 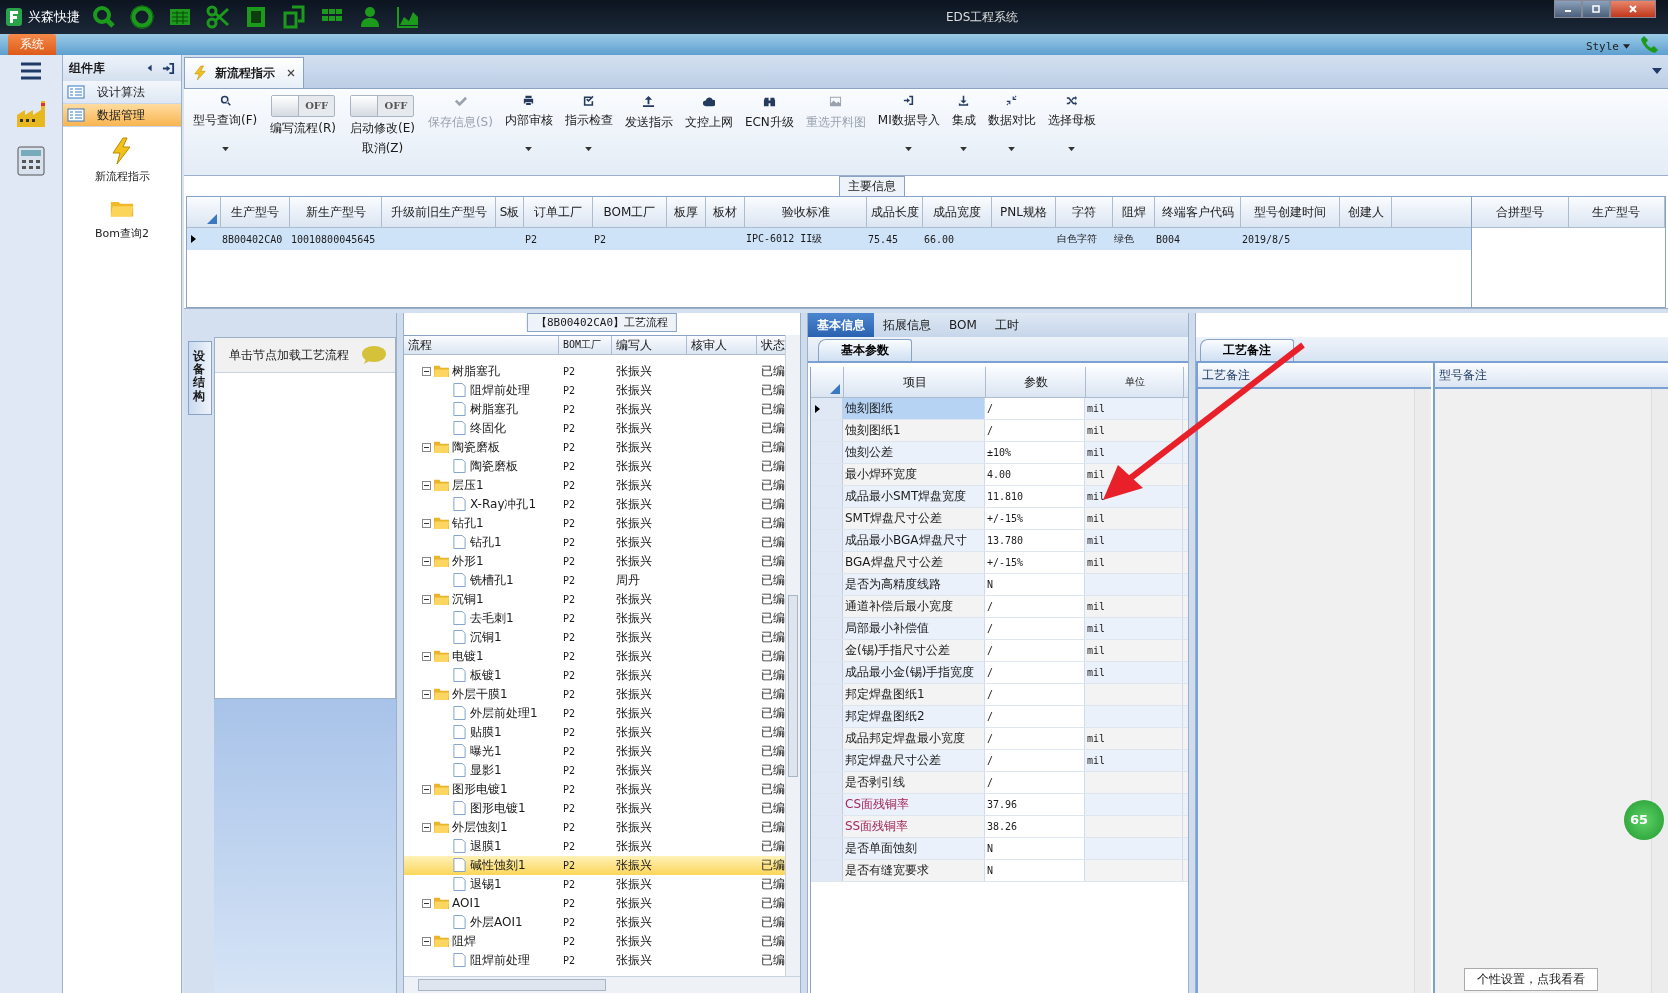 I want to click on close-icon, so click(x=291, y=73).